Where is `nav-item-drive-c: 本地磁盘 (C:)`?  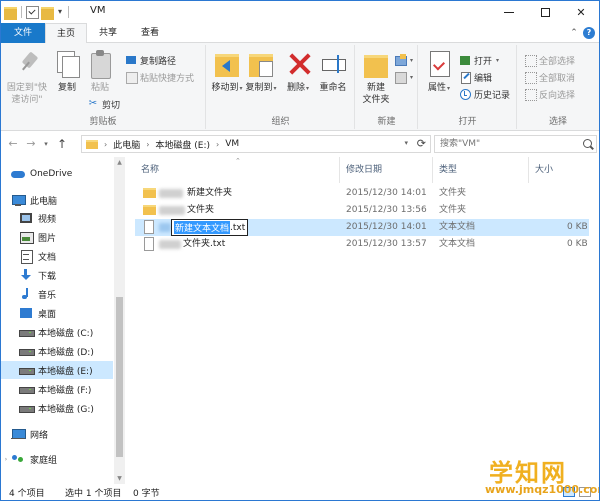
nav-item-drive-c: 本地磁盘 (C:) is located at coordinates (57, 332).